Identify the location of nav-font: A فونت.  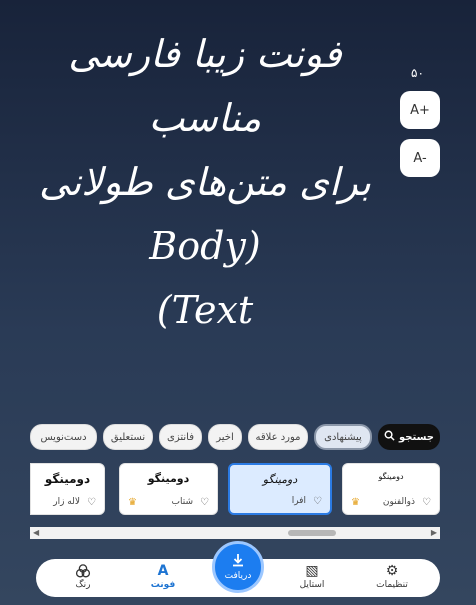
(163, 576).